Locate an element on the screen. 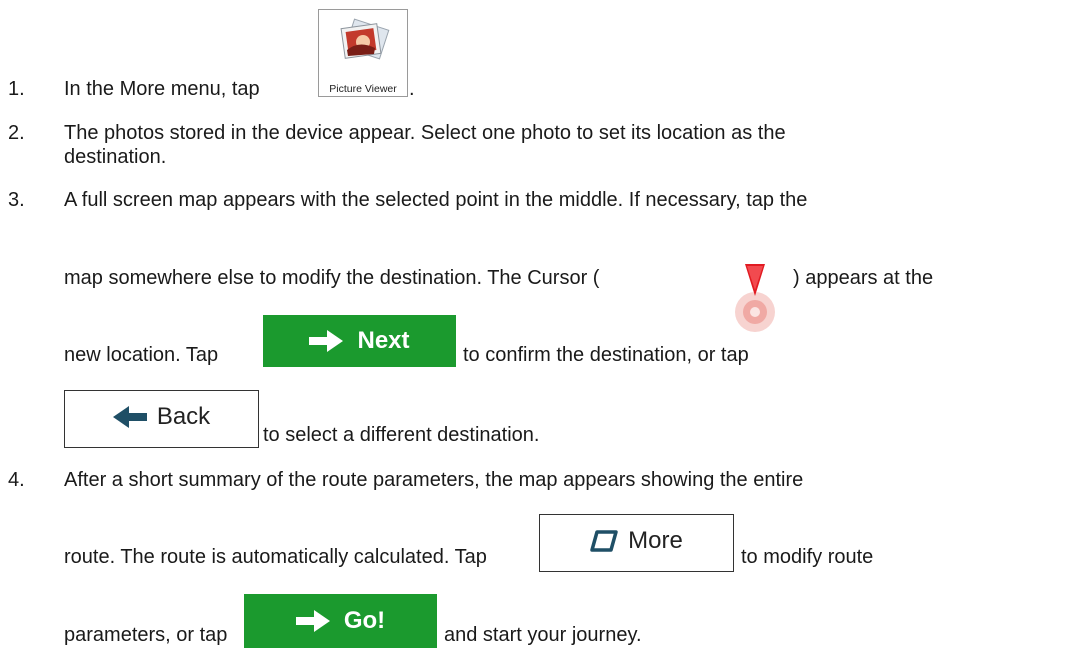  go-button: Go! is located at coordinates (340, 621).